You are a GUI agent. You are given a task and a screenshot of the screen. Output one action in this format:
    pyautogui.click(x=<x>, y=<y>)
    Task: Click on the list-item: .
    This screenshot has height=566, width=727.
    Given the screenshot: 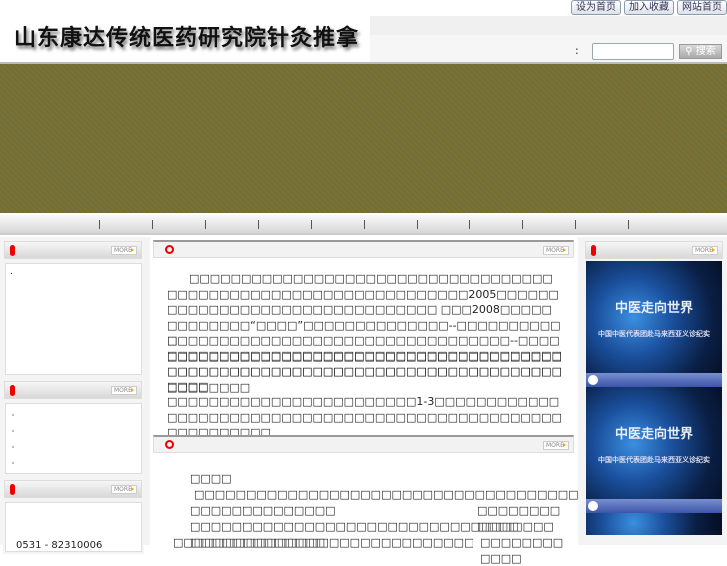 What is the action you would take?
    pyautogui.click(x=11, y=272)
    